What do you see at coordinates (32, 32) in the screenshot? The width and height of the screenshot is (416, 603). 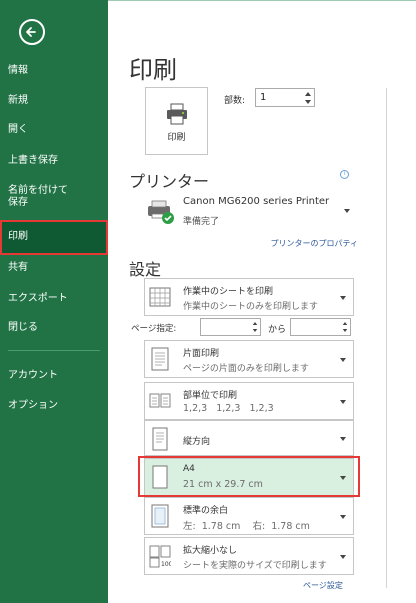 I see `back-arrow-icon` at bounding box center [32, 32].